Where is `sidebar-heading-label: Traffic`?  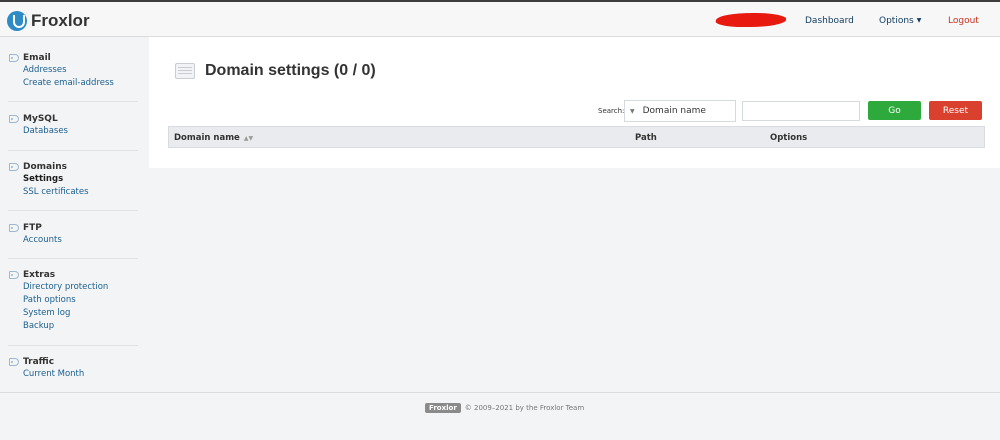 sidebar-heading-label: Traffic is located at coordinates (39, 362).